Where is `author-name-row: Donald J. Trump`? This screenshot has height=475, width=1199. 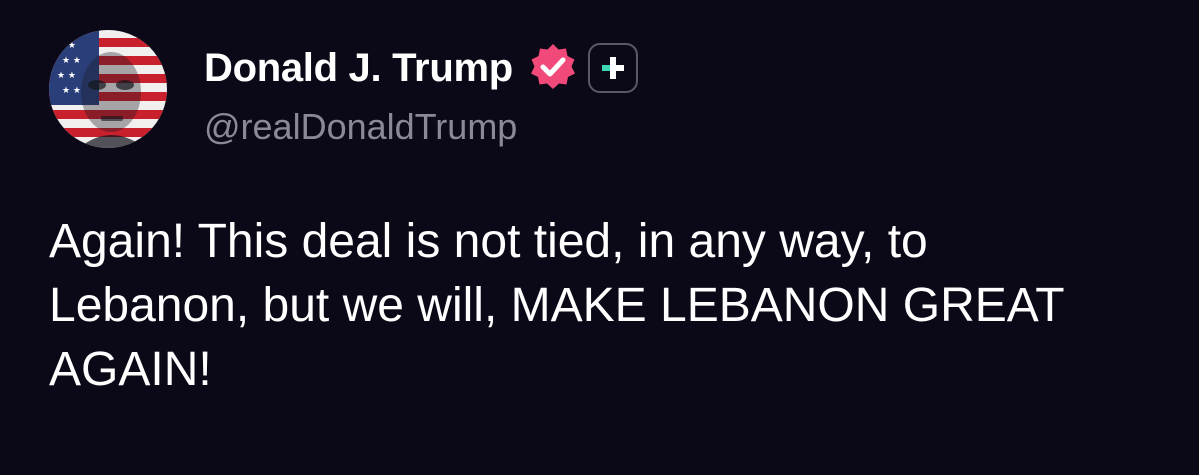
author-name-row: Donald J. Trump is located at coordinates (421, 68).